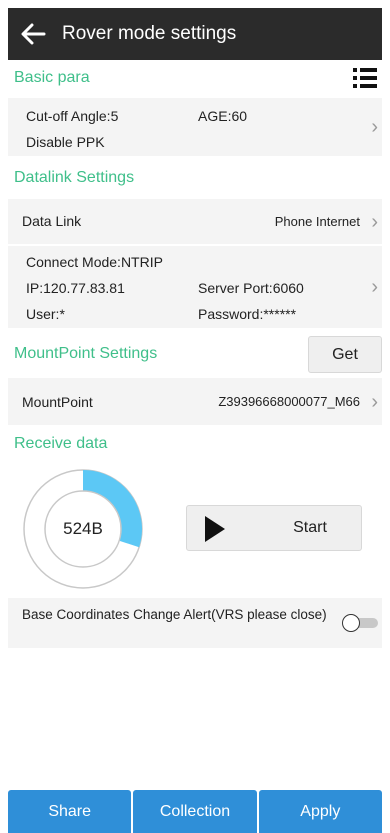 This screenshot has height=833, width=390. I want to click on password: Password:******, so click(247, 314).